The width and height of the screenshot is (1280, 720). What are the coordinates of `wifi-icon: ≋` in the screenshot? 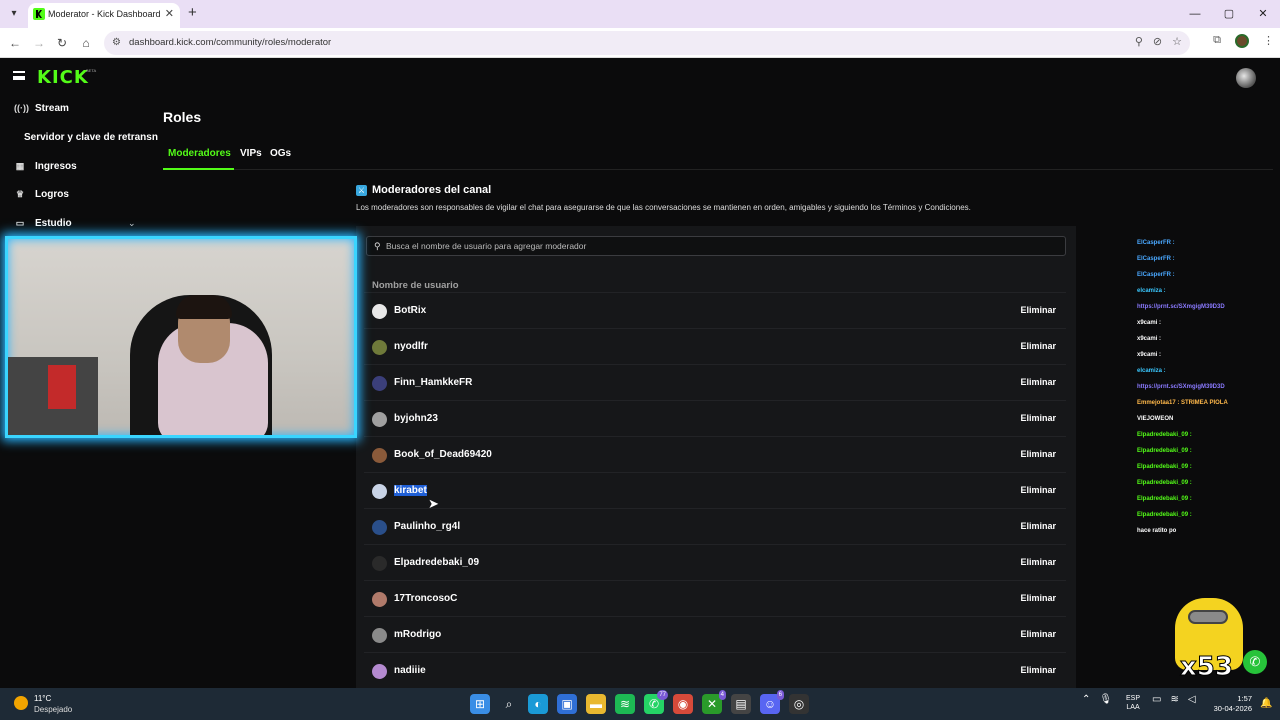 It's located at (1174, 699).